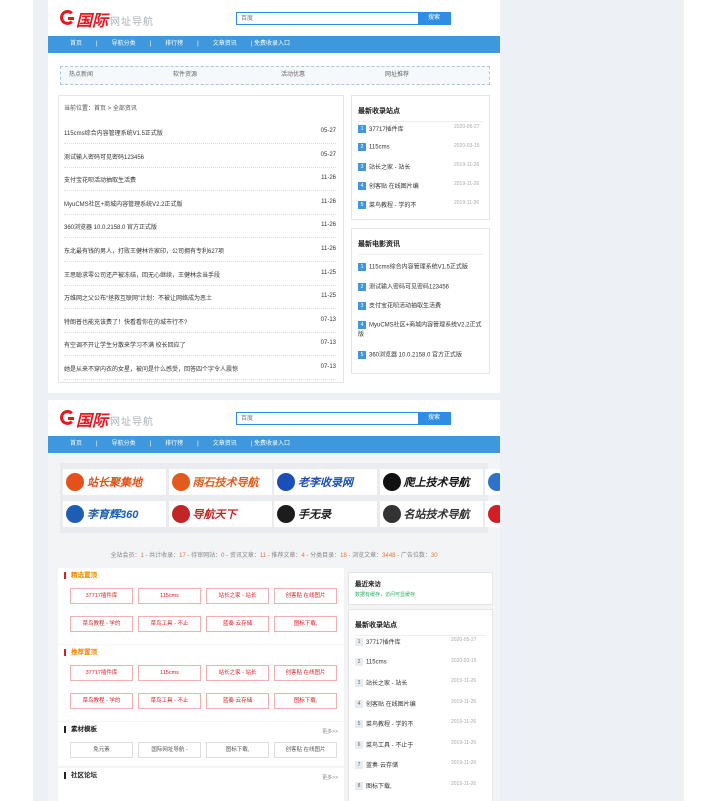  Describe the element at coordinates (409, 288) in the screenshot. I see `news-title: 测试输入密码可见密码123456` at that location.